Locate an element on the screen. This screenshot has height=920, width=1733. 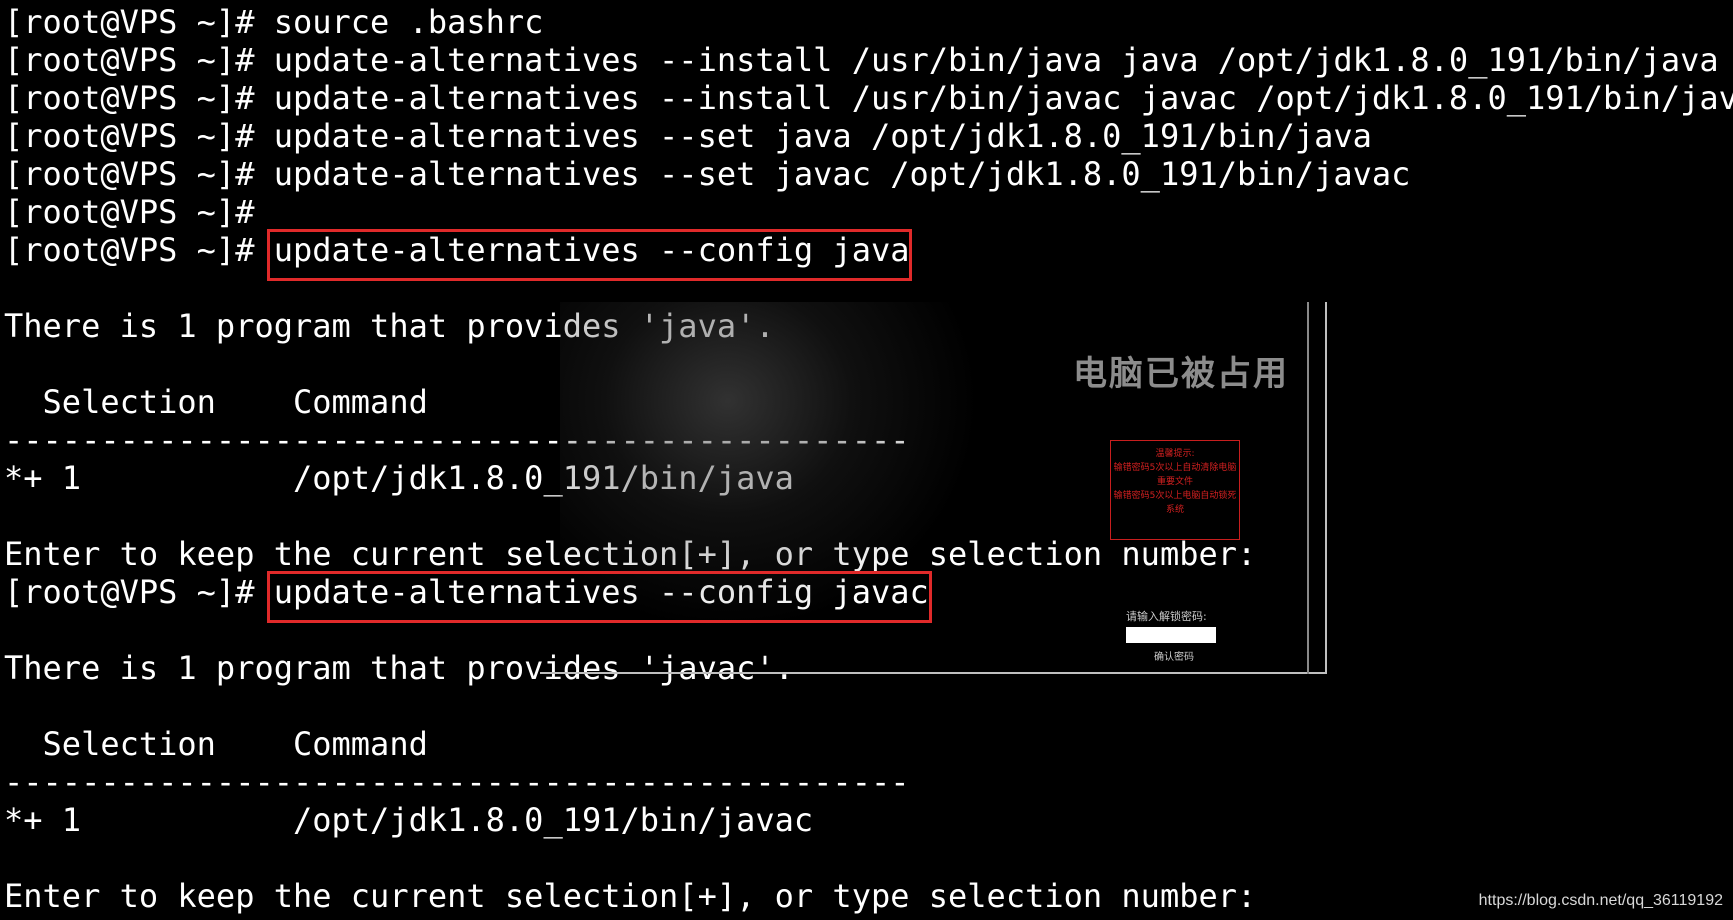
terminal-line: [root@VPS ~]# source .bashrc is located at coordinates (273, 22).